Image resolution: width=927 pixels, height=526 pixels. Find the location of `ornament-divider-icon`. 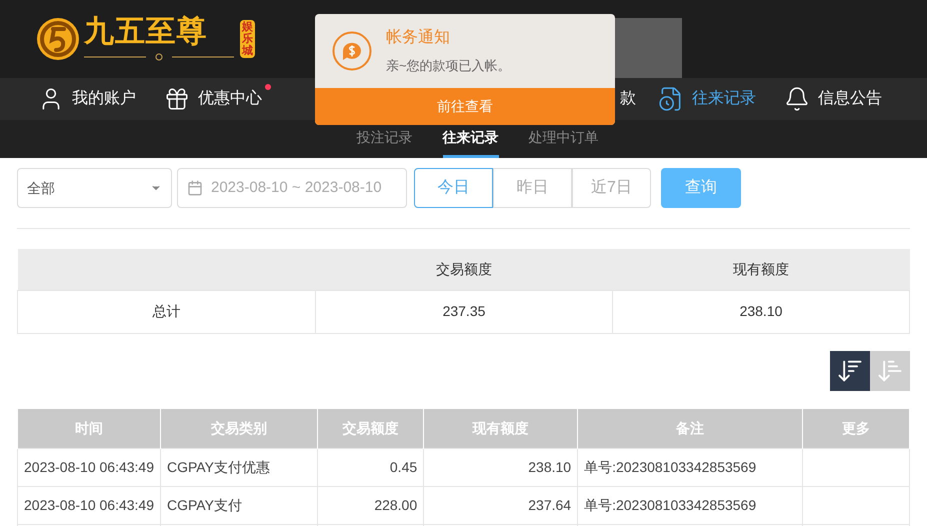

ornament-divider-icon is located at coordinates (159, 57).